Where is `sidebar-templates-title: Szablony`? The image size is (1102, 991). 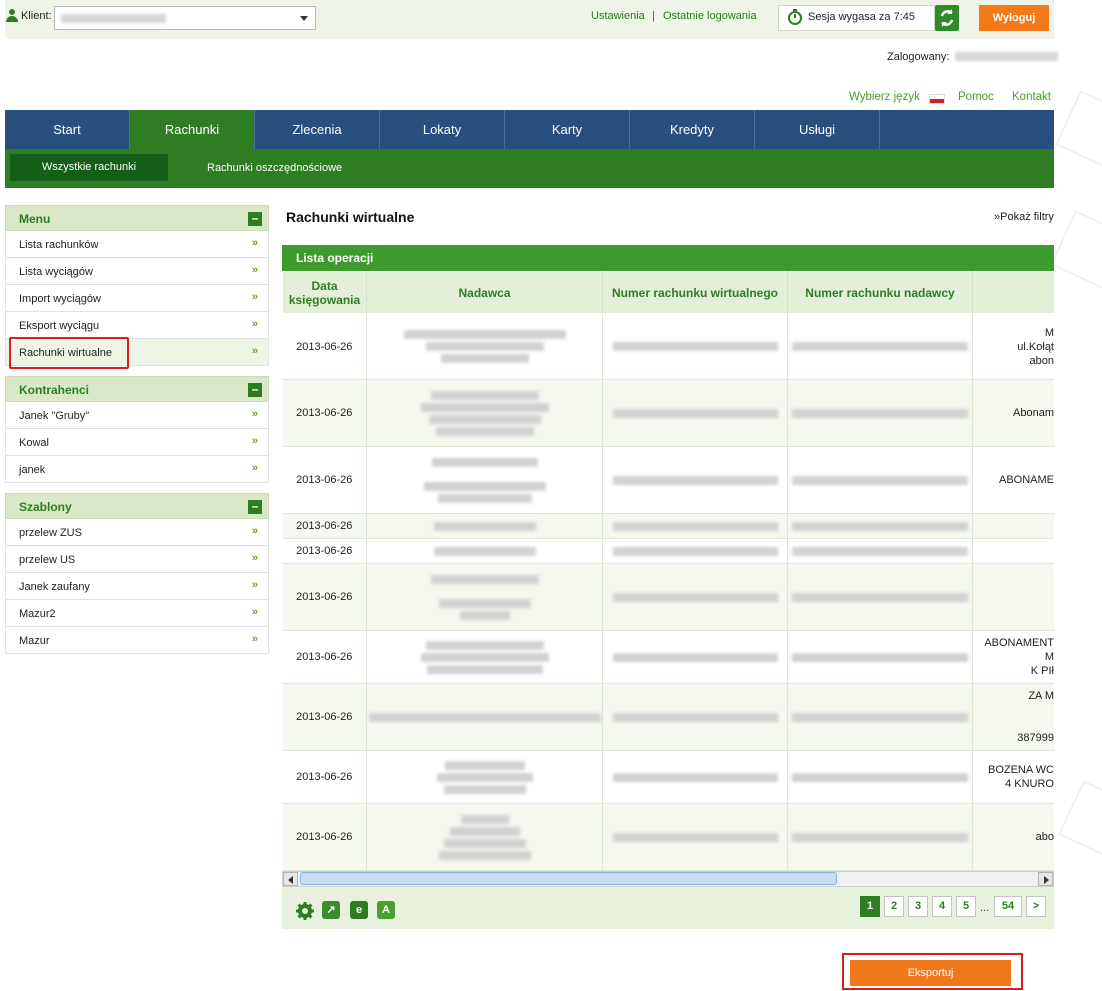 sidebar-templates-title: Szablony is located at coordinates (45, 507).